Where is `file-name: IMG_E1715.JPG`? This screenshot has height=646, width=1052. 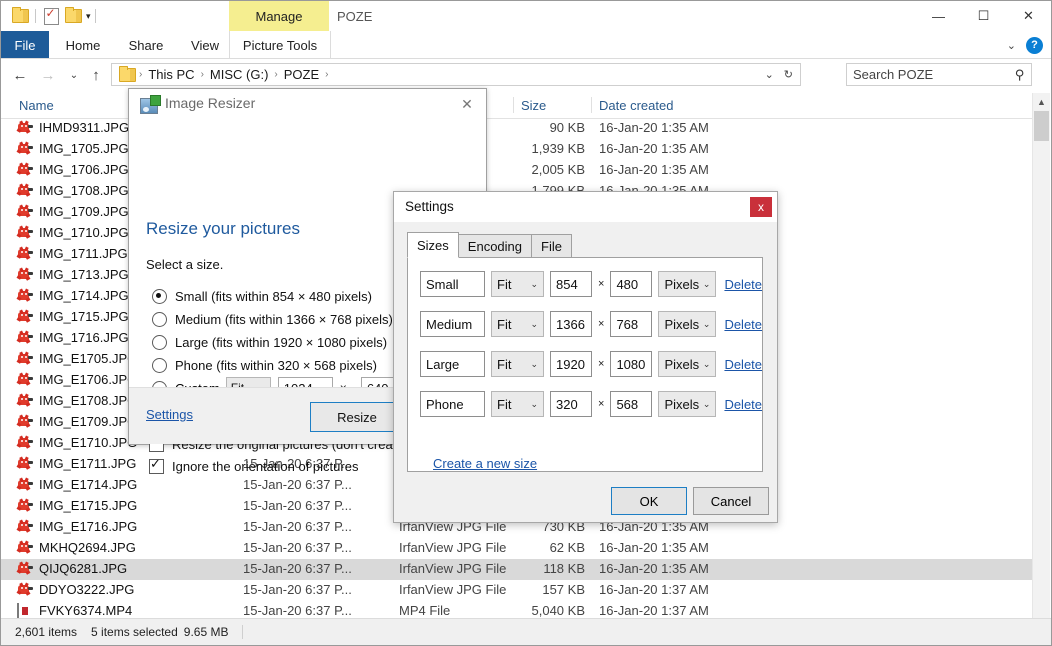 file-name: IMG_E1715.JPG is located at coordinates (88, 505).